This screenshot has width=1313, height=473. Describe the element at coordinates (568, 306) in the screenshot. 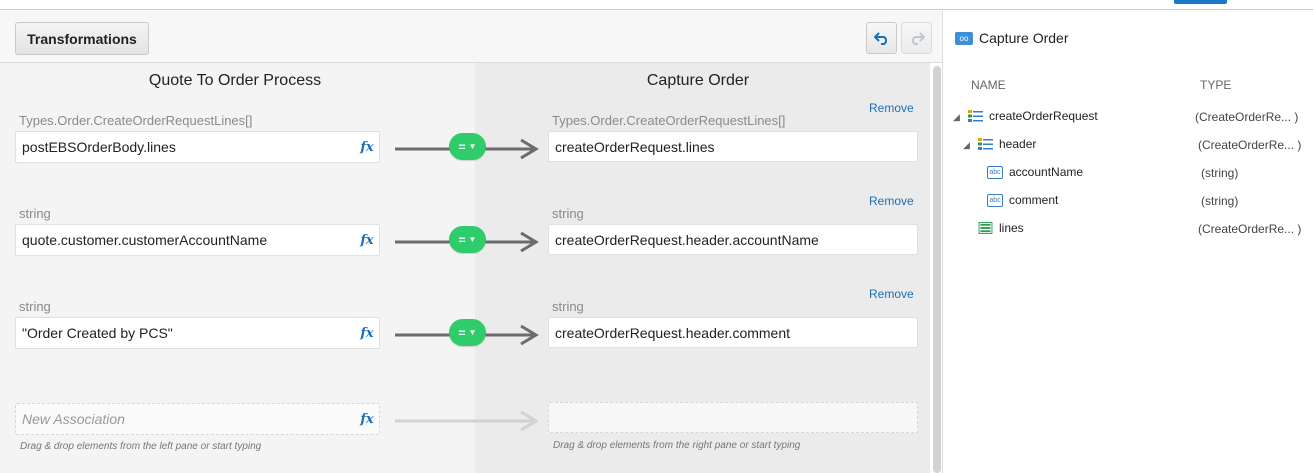

I see `target-type-3: string` at that location.